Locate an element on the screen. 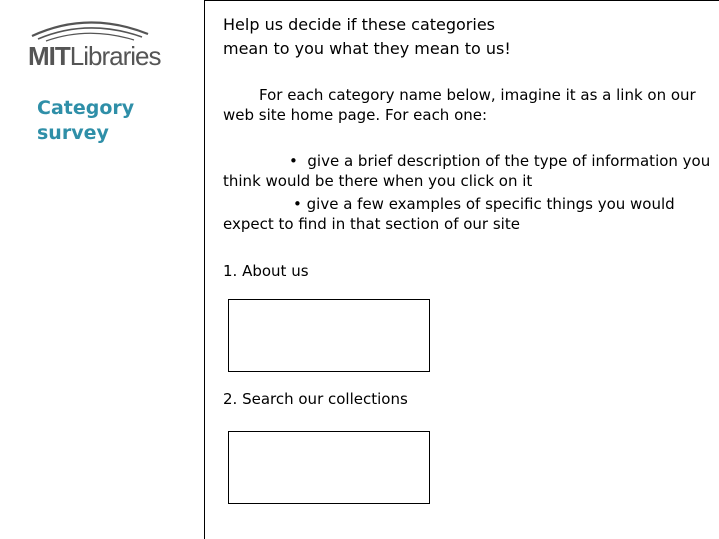  question-label-about-us: 1. About us is located at coordinates (266, 271).